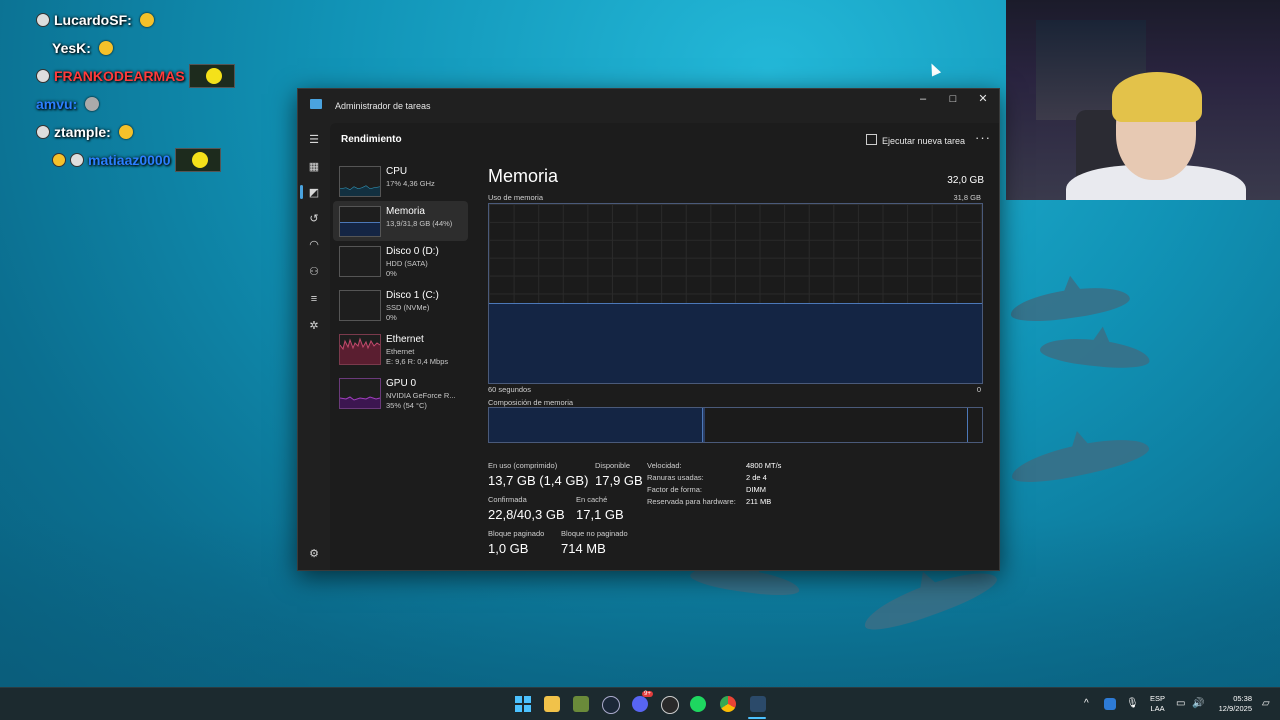  Describe the element at coordinates (57, 104) in the screenshot. I see `chat-username: amvu:` at that location.